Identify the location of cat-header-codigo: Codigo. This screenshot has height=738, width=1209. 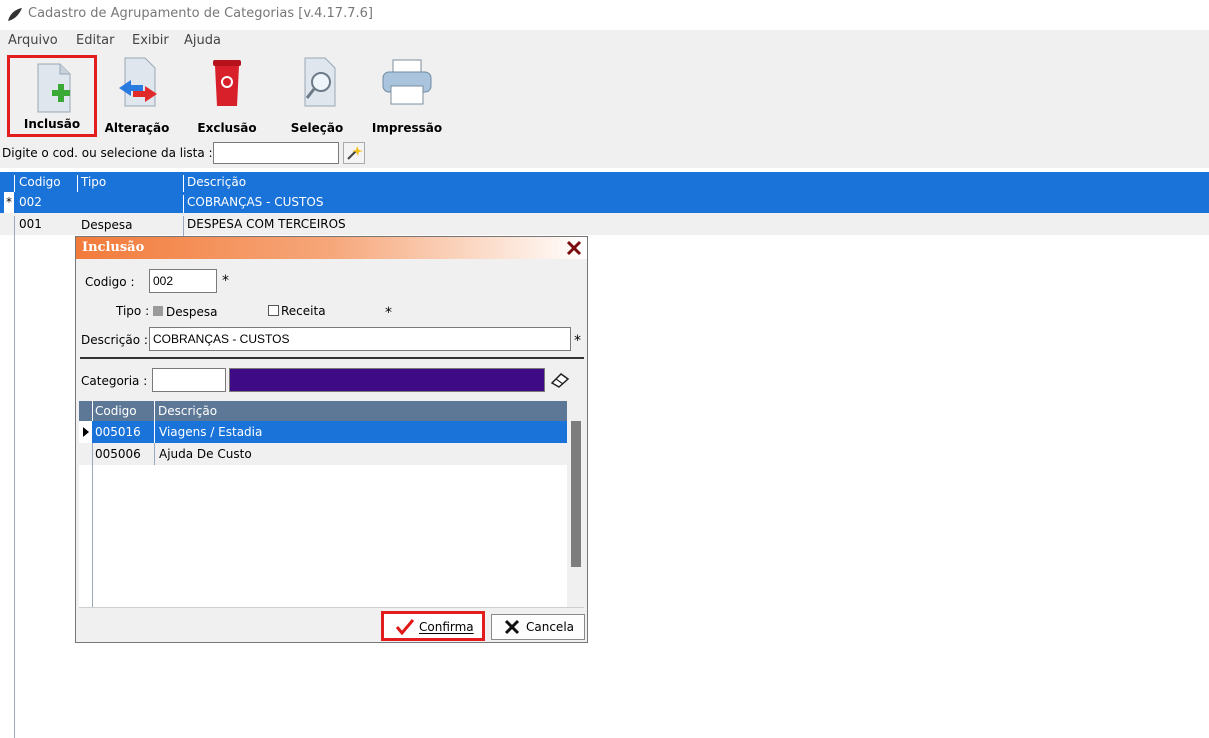
(116, 411).